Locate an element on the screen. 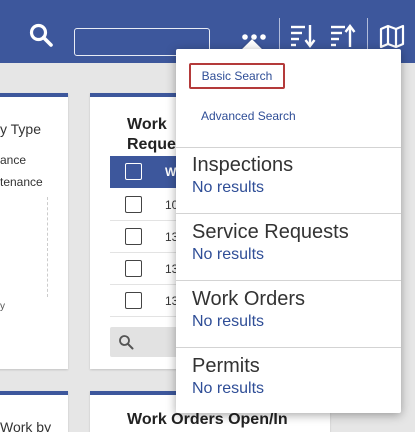 The width and height of the screenshot is (415, 432). sort-descending-icon is located at coordinates (303, 36).